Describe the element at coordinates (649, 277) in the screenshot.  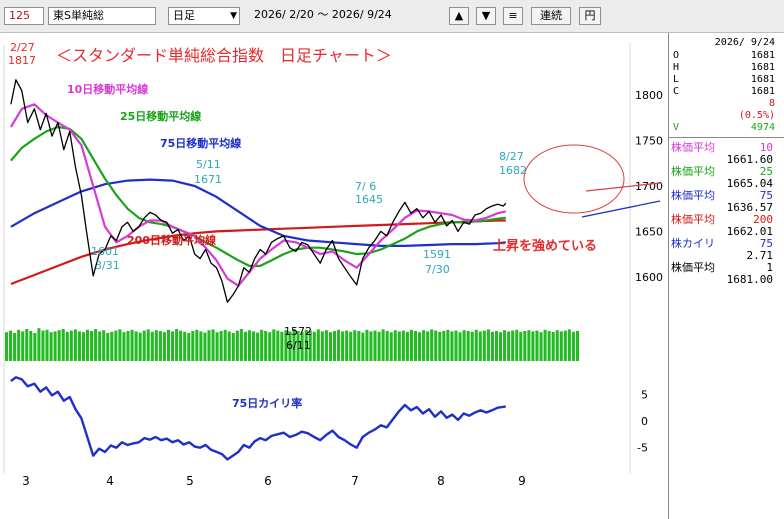
I see `price-tick-label: 1600` at that location.